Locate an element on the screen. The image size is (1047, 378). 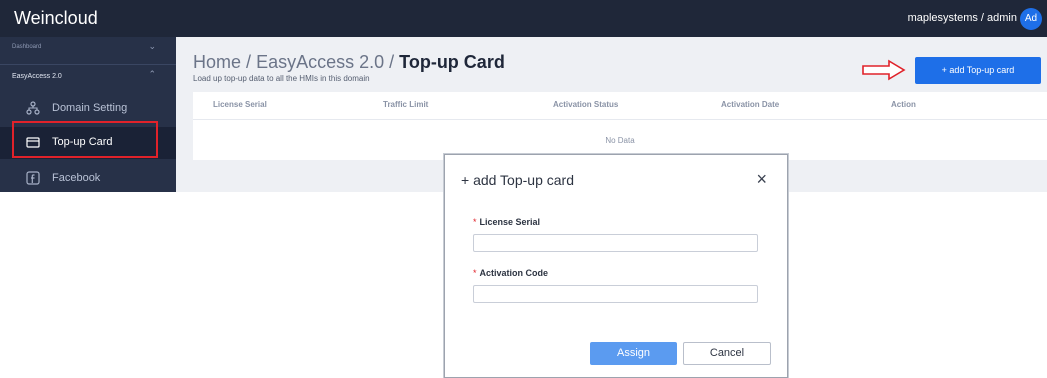
sidebar-section-label: EasyAccess 2.0 is located at coordinates (37, 76).